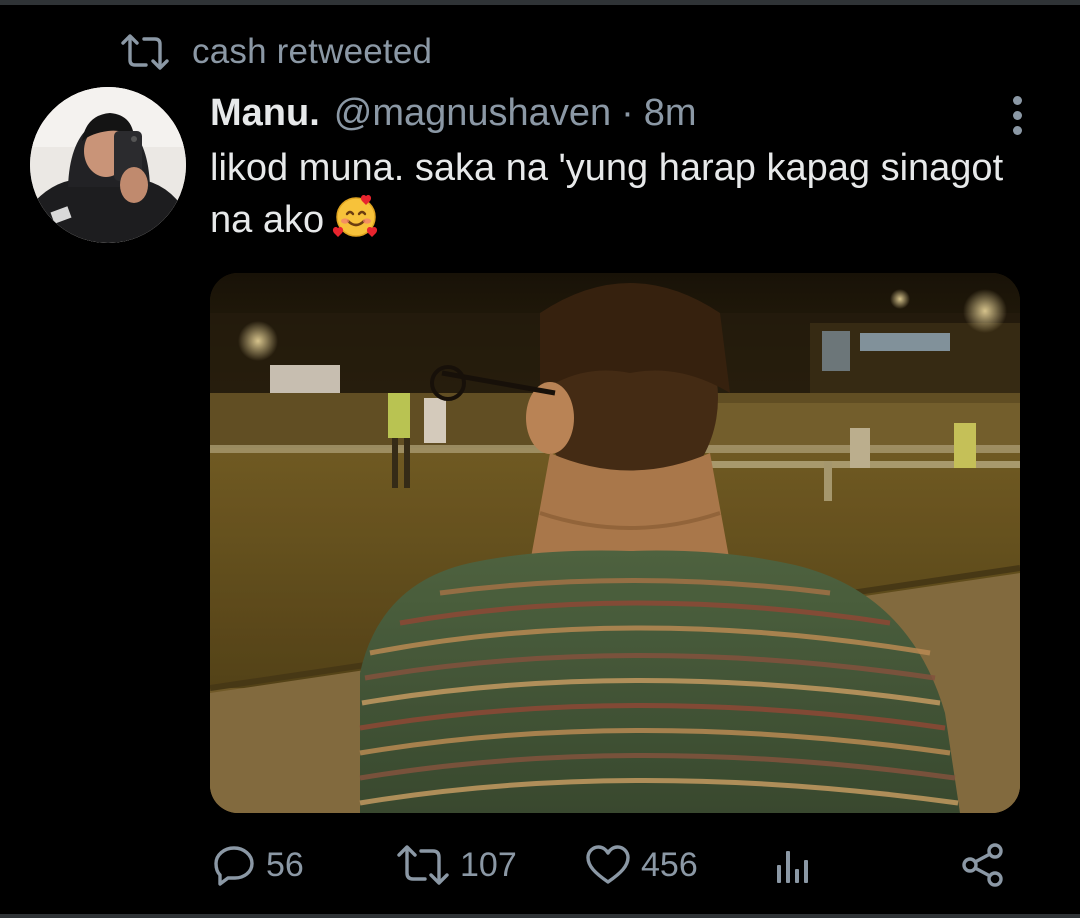  Describe the element at coordinates (265, 113) in the screenshot. I see `author-name: Manu.` at that location.